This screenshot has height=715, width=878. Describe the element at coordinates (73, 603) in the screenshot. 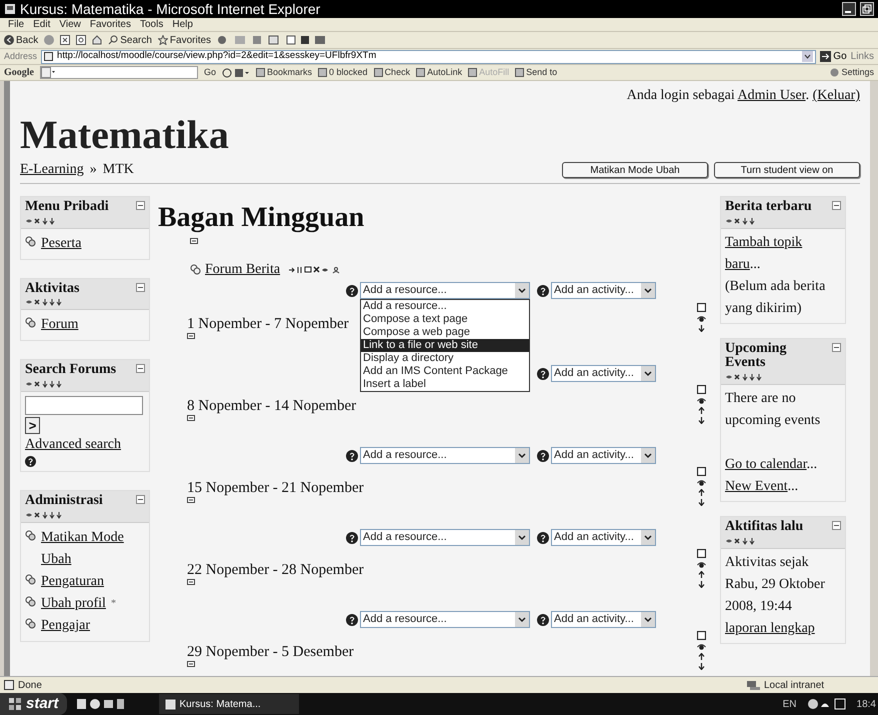

I see `block-link: Ubah profil` at that location.